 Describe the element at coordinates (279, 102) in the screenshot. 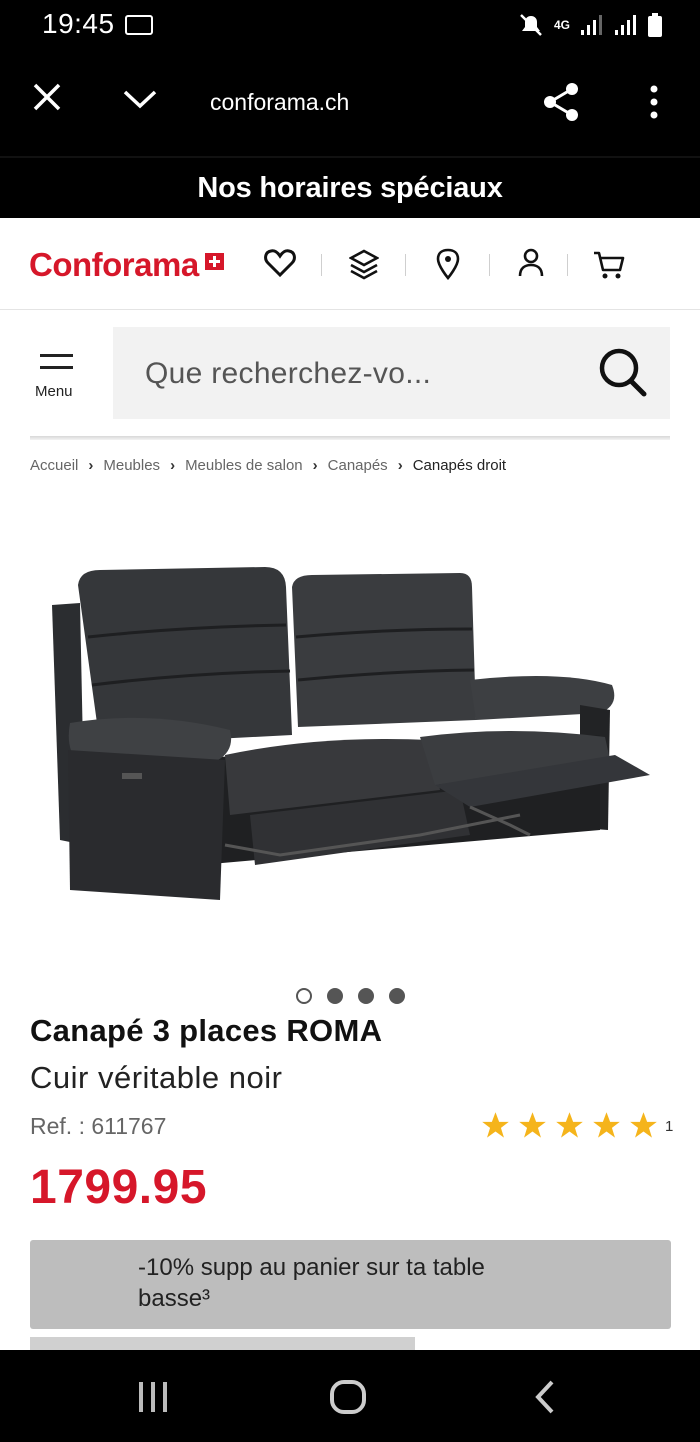

I see `url-text: conforama.ch` at that location.